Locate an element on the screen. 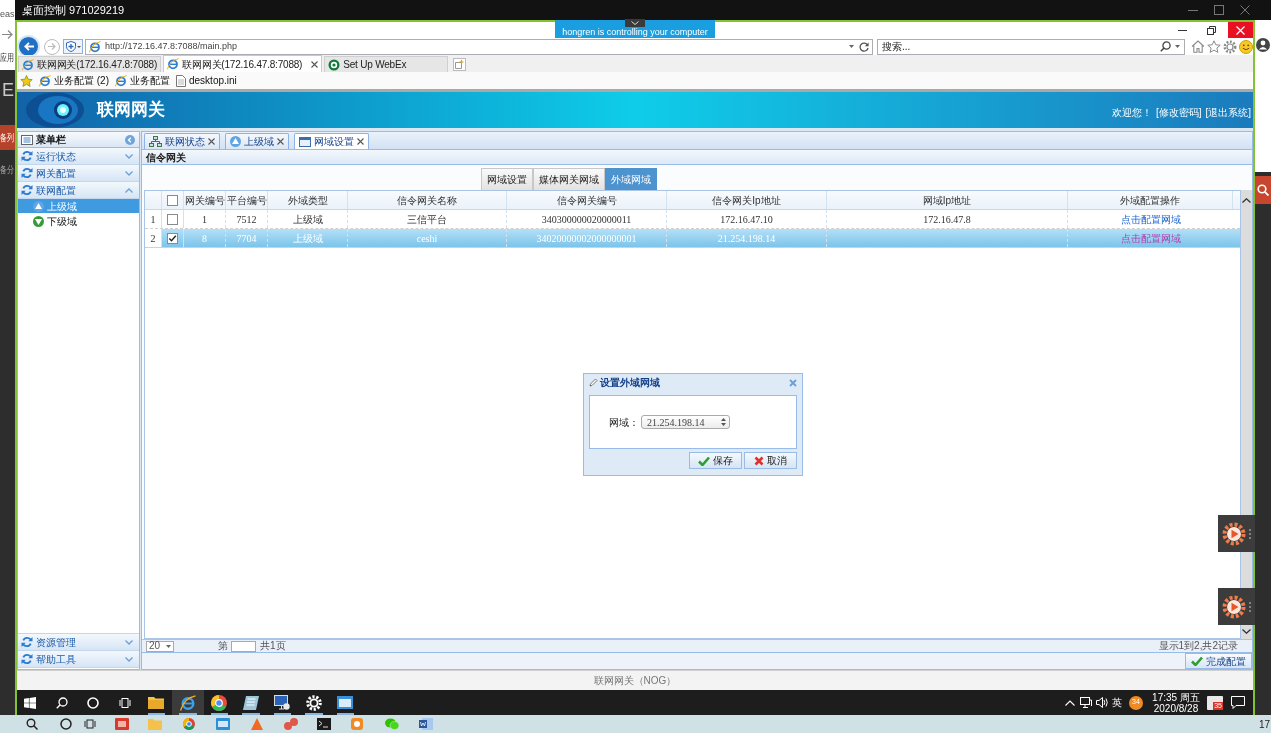 The height and width of the screenshot is (733, 1271). minimize-icon is located at coordinates (1182, 30).